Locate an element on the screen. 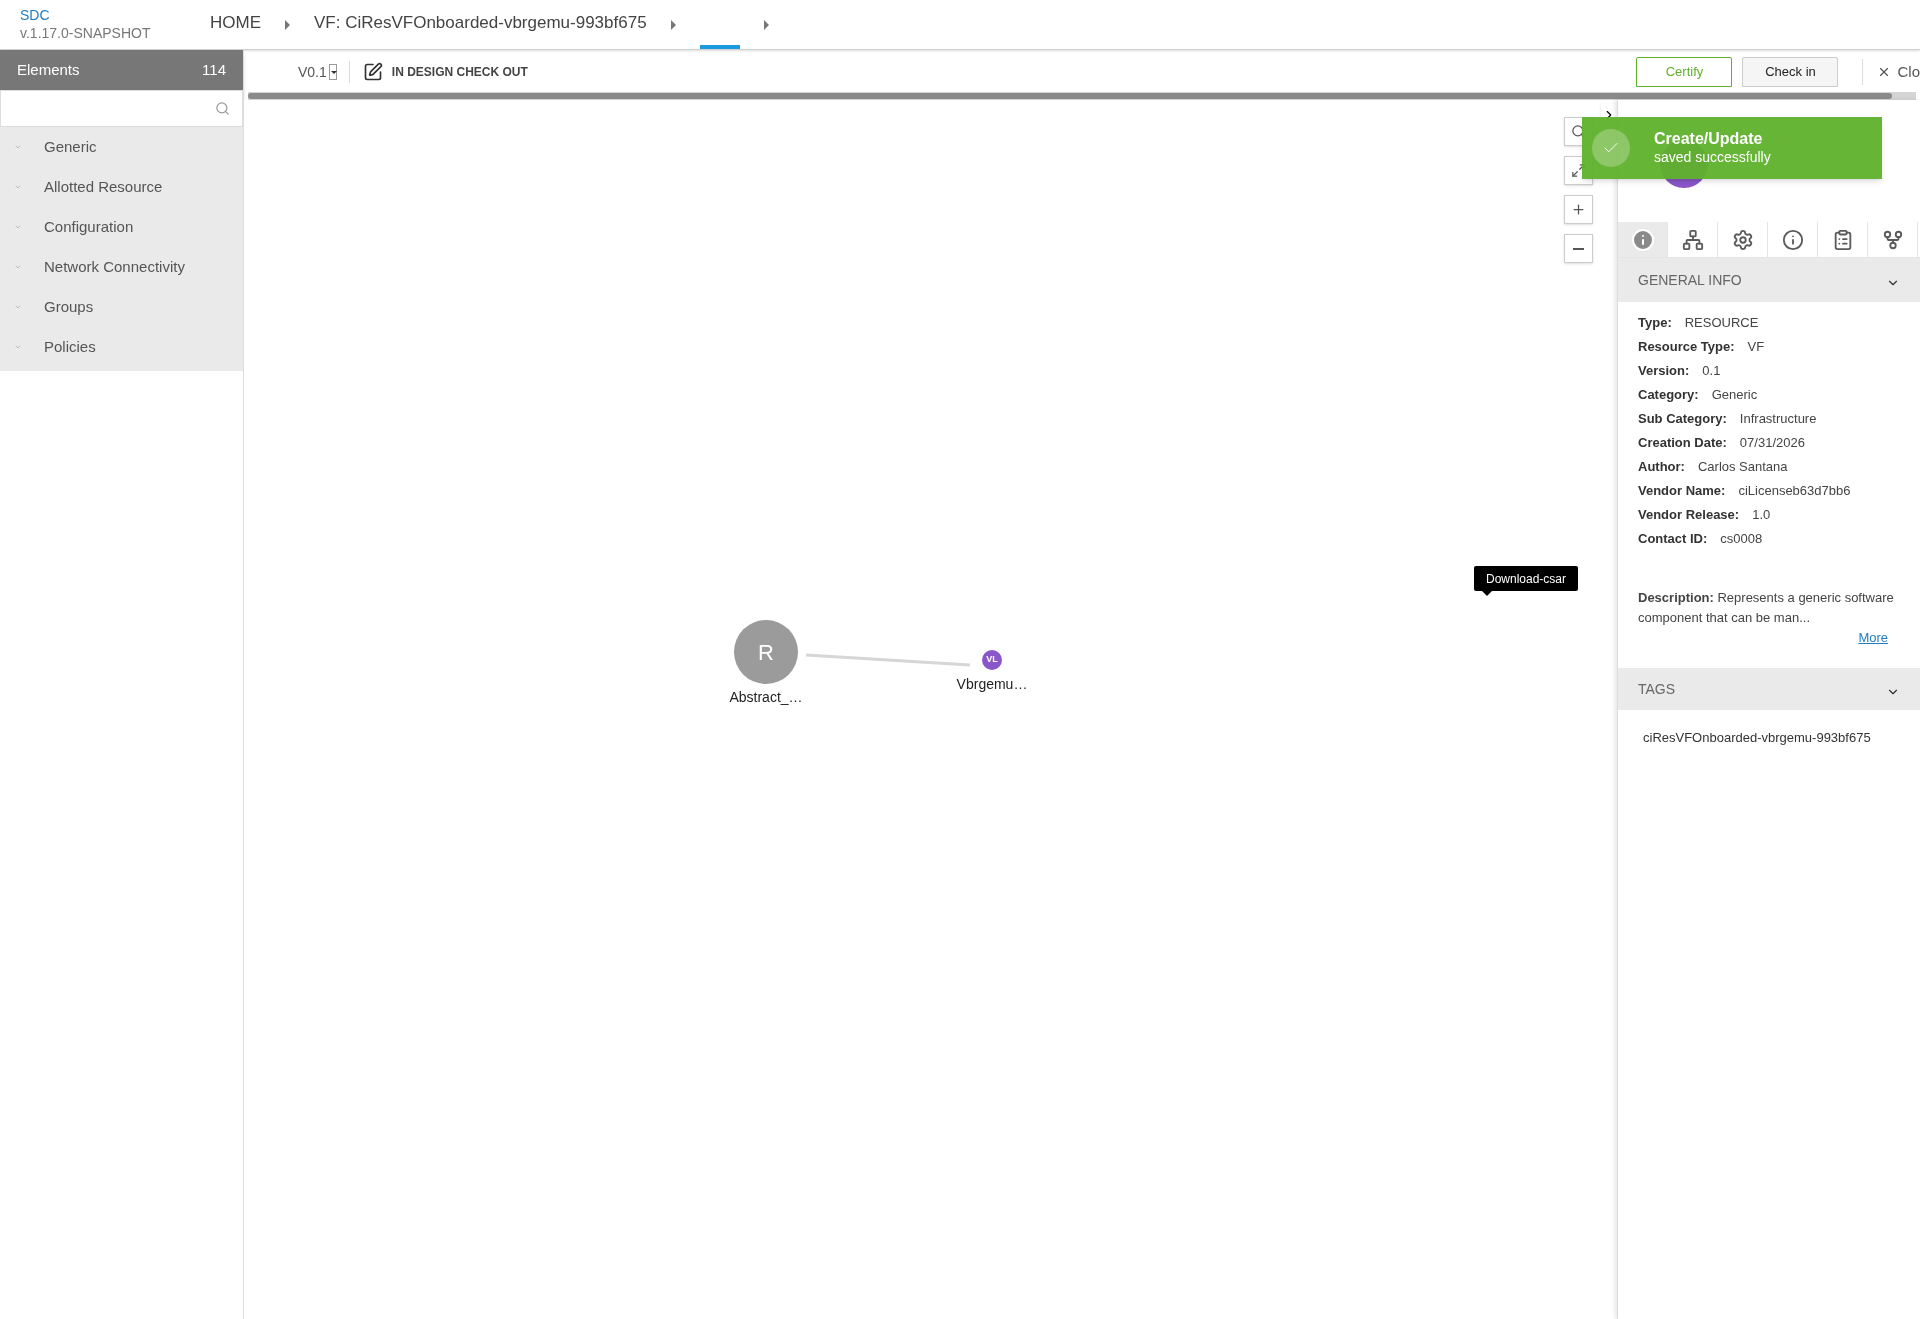  vl-node: VL is located at coordinates (992, 660).